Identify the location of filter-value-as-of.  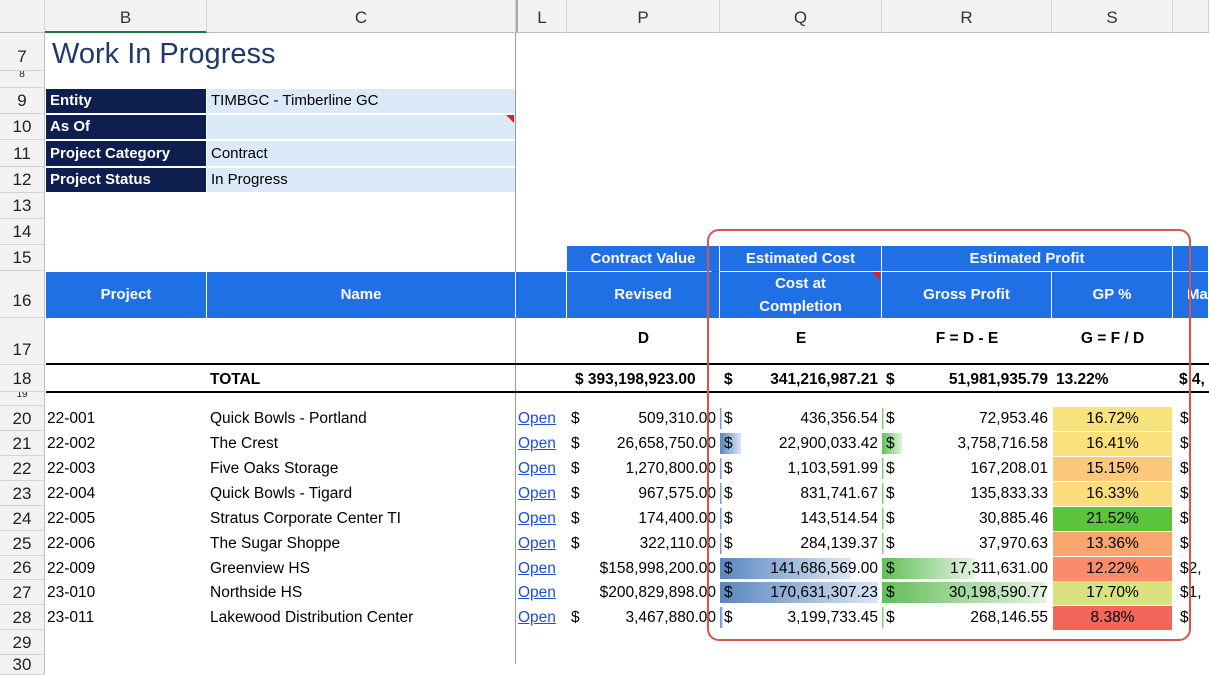
(361, 127).